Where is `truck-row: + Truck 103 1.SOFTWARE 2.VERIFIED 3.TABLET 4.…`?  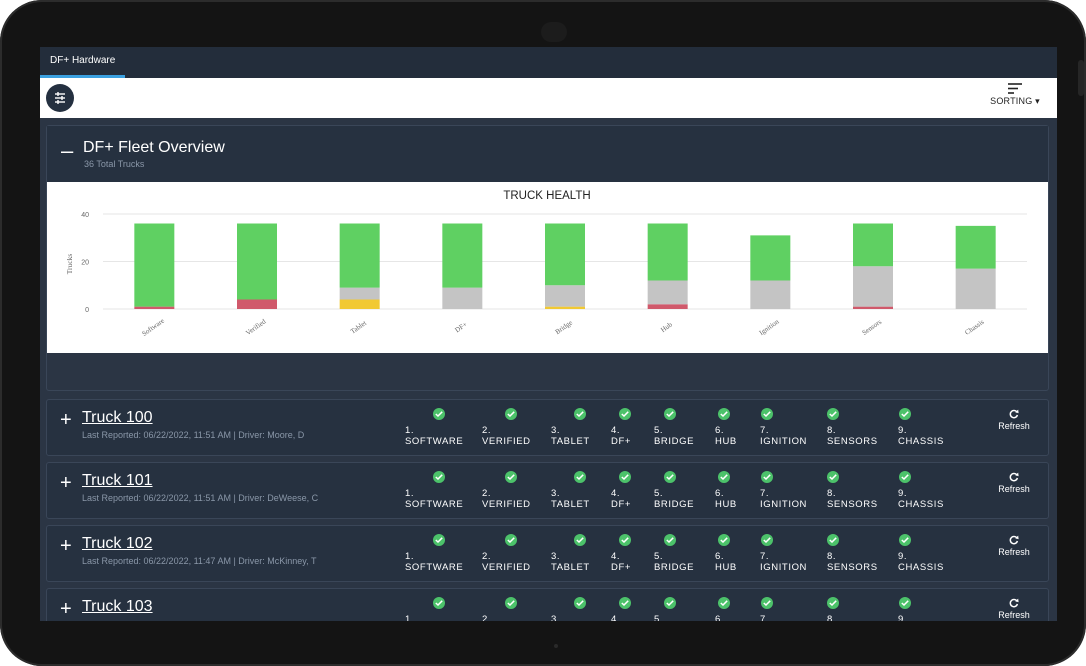 truck-row: + Truck 103 1.SOFTWARE 2.VERIFIED 3.TABLET 4.… is located at coordinates (547, 604).